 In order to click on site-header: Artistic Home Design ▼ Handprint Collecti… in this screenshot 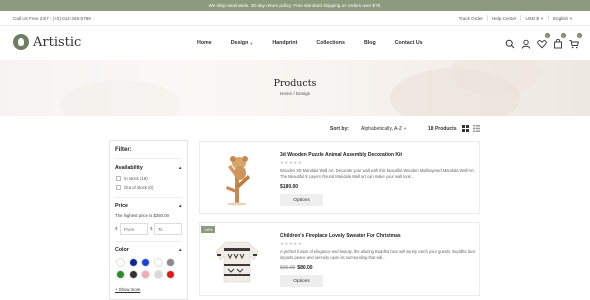, I will do `click(295, 43)`.